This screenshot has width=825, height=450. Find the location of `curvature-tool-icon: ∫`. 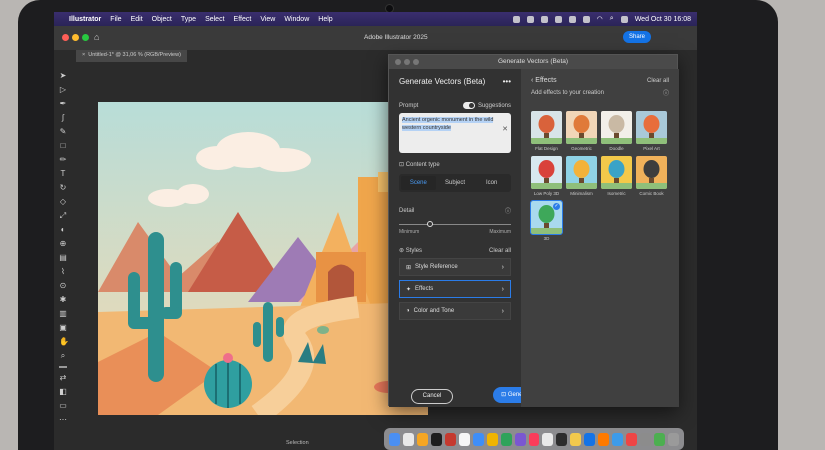

curvature-tool-icon: ∫ is located at coordinates (63, 118).